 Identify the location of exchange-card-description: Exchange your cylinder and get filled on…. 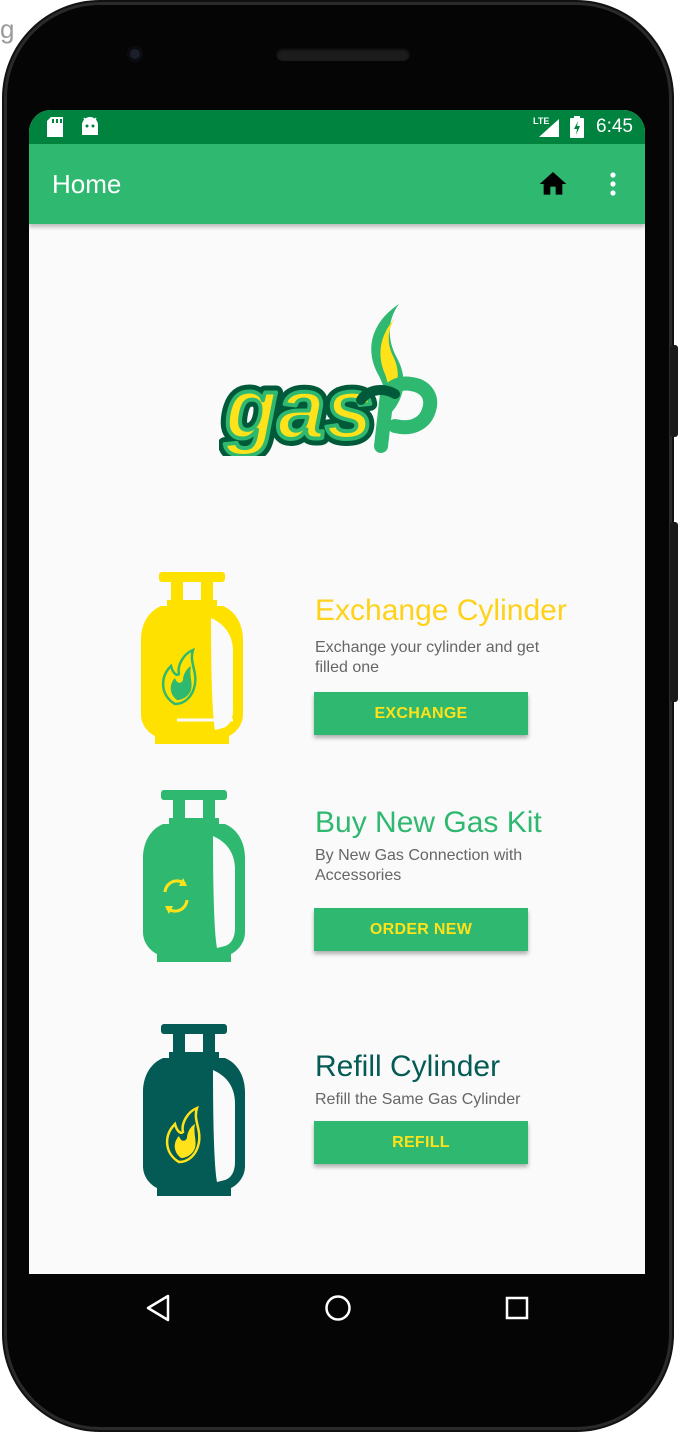
(427, 657).